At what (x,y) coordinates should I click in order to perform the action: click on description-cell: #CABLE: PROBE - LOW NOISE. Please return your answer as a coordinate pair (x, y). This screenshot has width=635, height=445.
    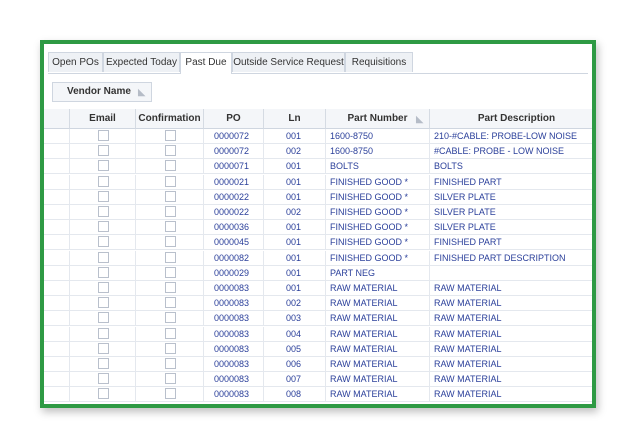
    Looking at the image, I should click on (511, 151).